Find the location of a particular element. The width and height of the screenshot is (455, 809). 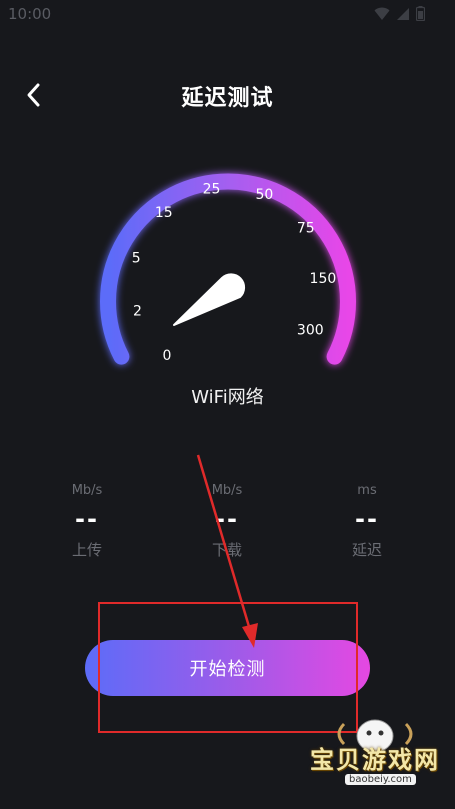

watermark-title: 宝贝游戏网 is located at coordinates (375, 760).